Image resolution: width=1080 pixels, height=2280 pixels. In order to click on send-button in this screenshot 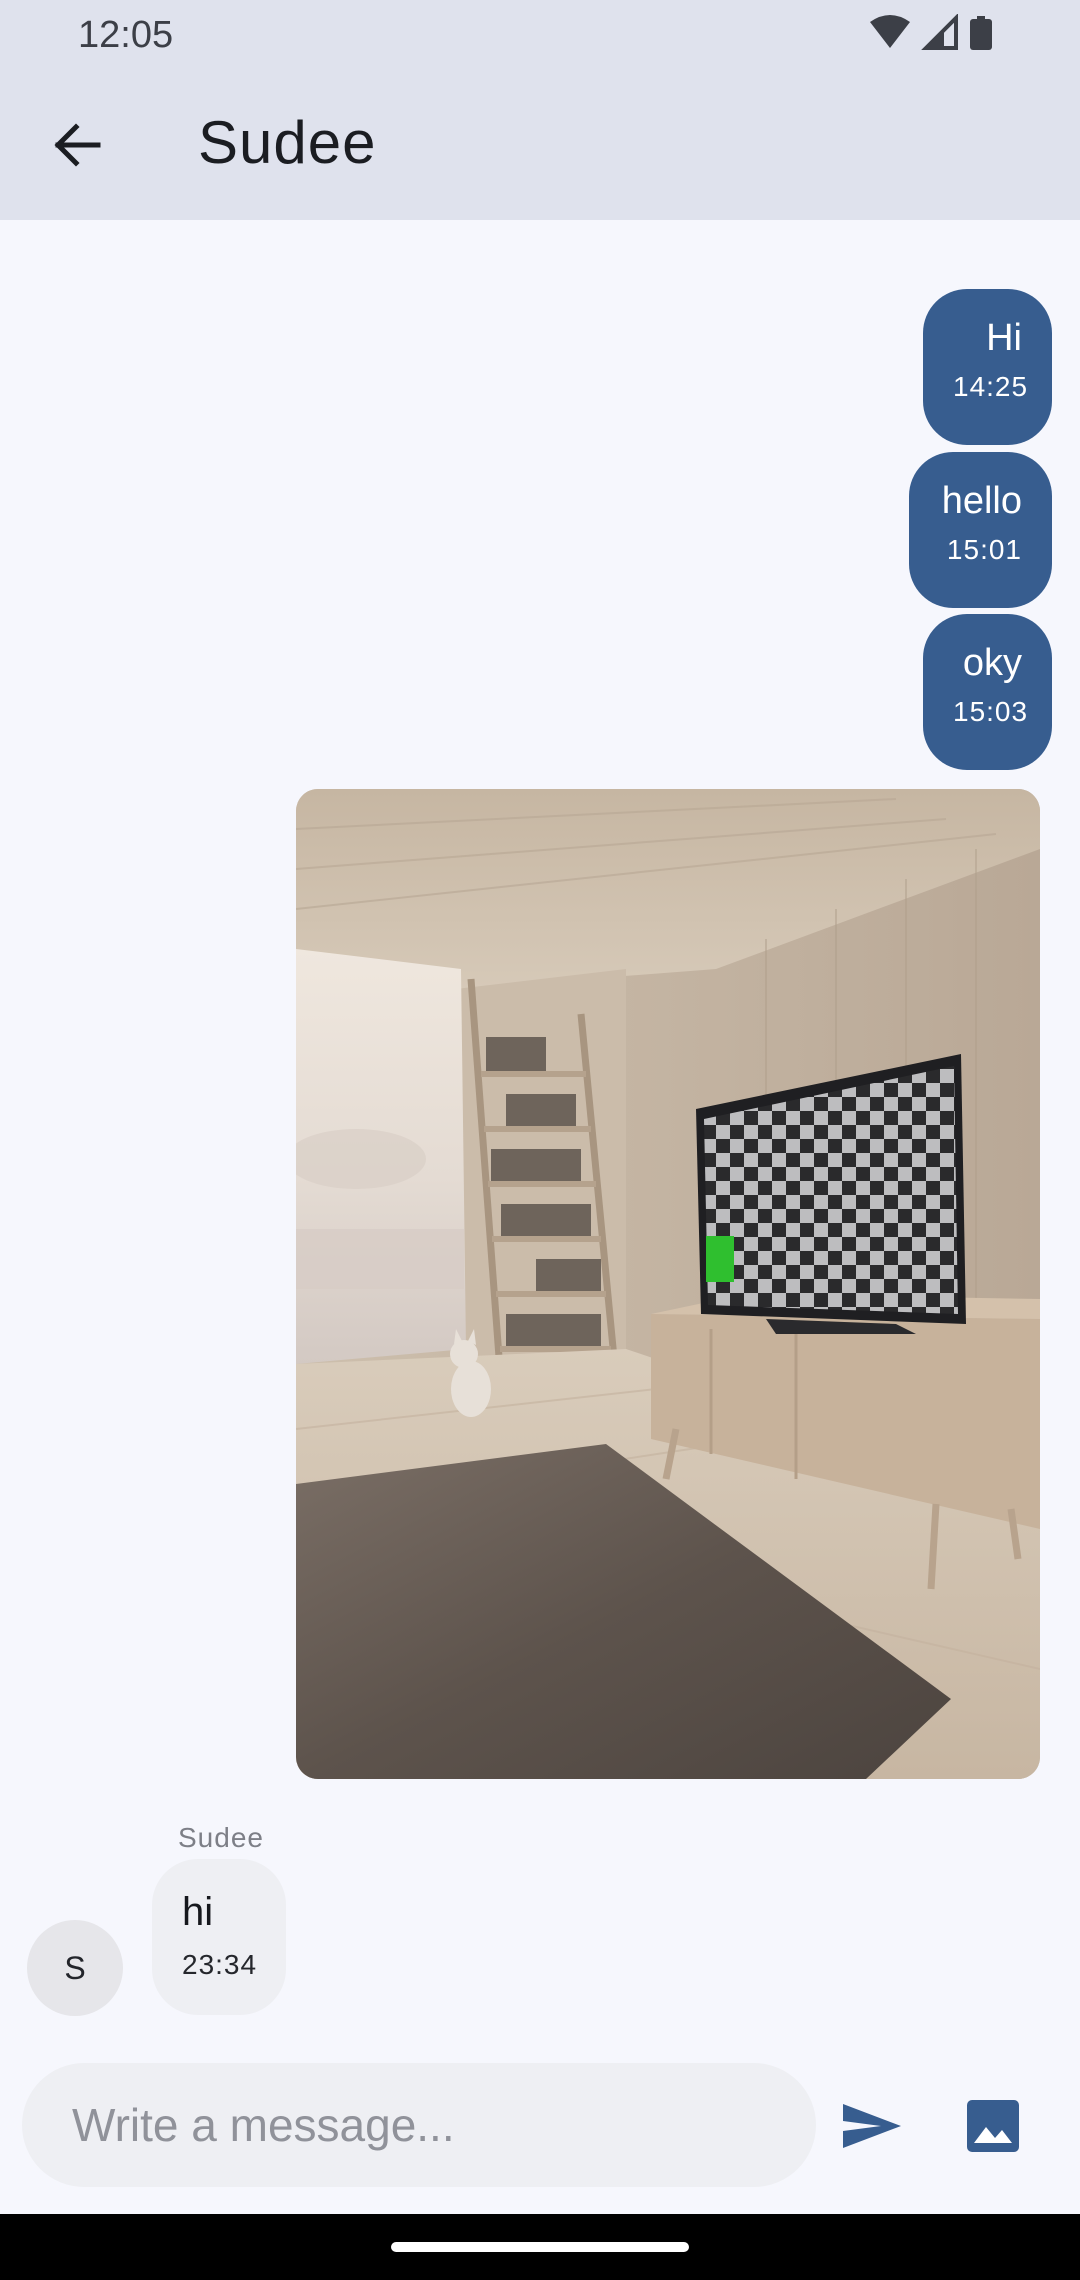, I will do `click(872, 2126)`.